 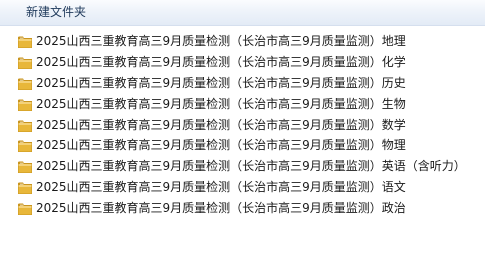 I want to click on list-item: 2025山西三重教育高三9月质量检测（长治市高三9月质量监测）英语（含听力）, so click(x=242, y=166).